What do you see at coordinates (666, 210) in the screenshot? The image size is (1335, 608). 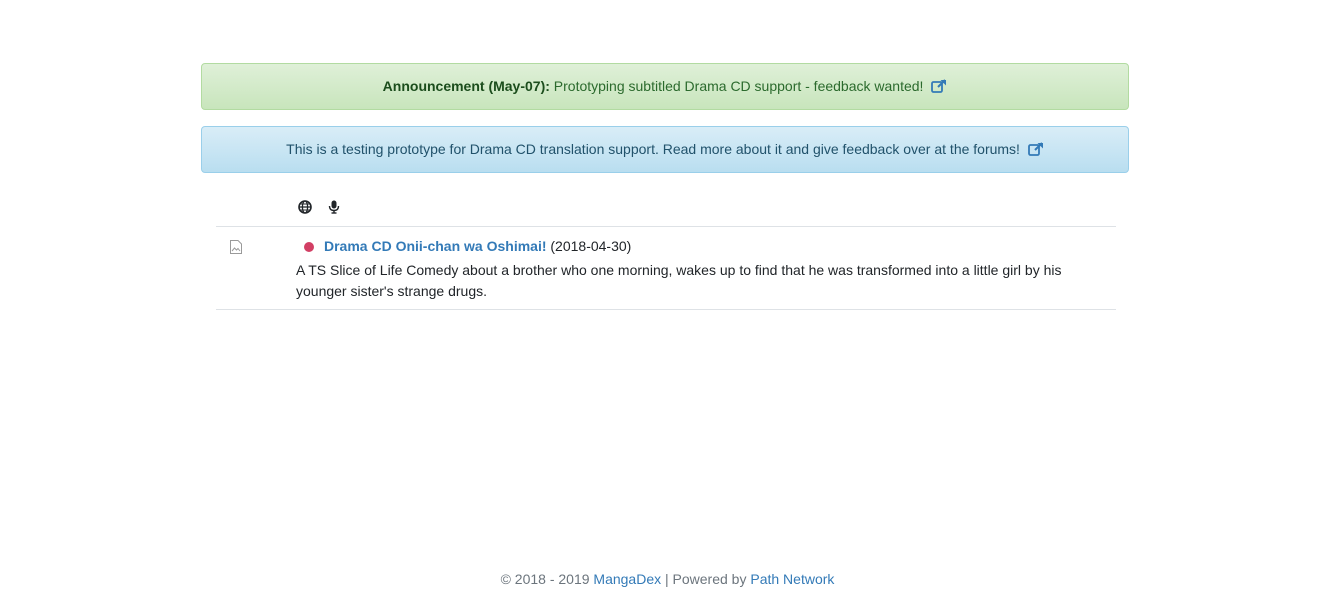 I see `list-header` at bounding box center [666, 210].